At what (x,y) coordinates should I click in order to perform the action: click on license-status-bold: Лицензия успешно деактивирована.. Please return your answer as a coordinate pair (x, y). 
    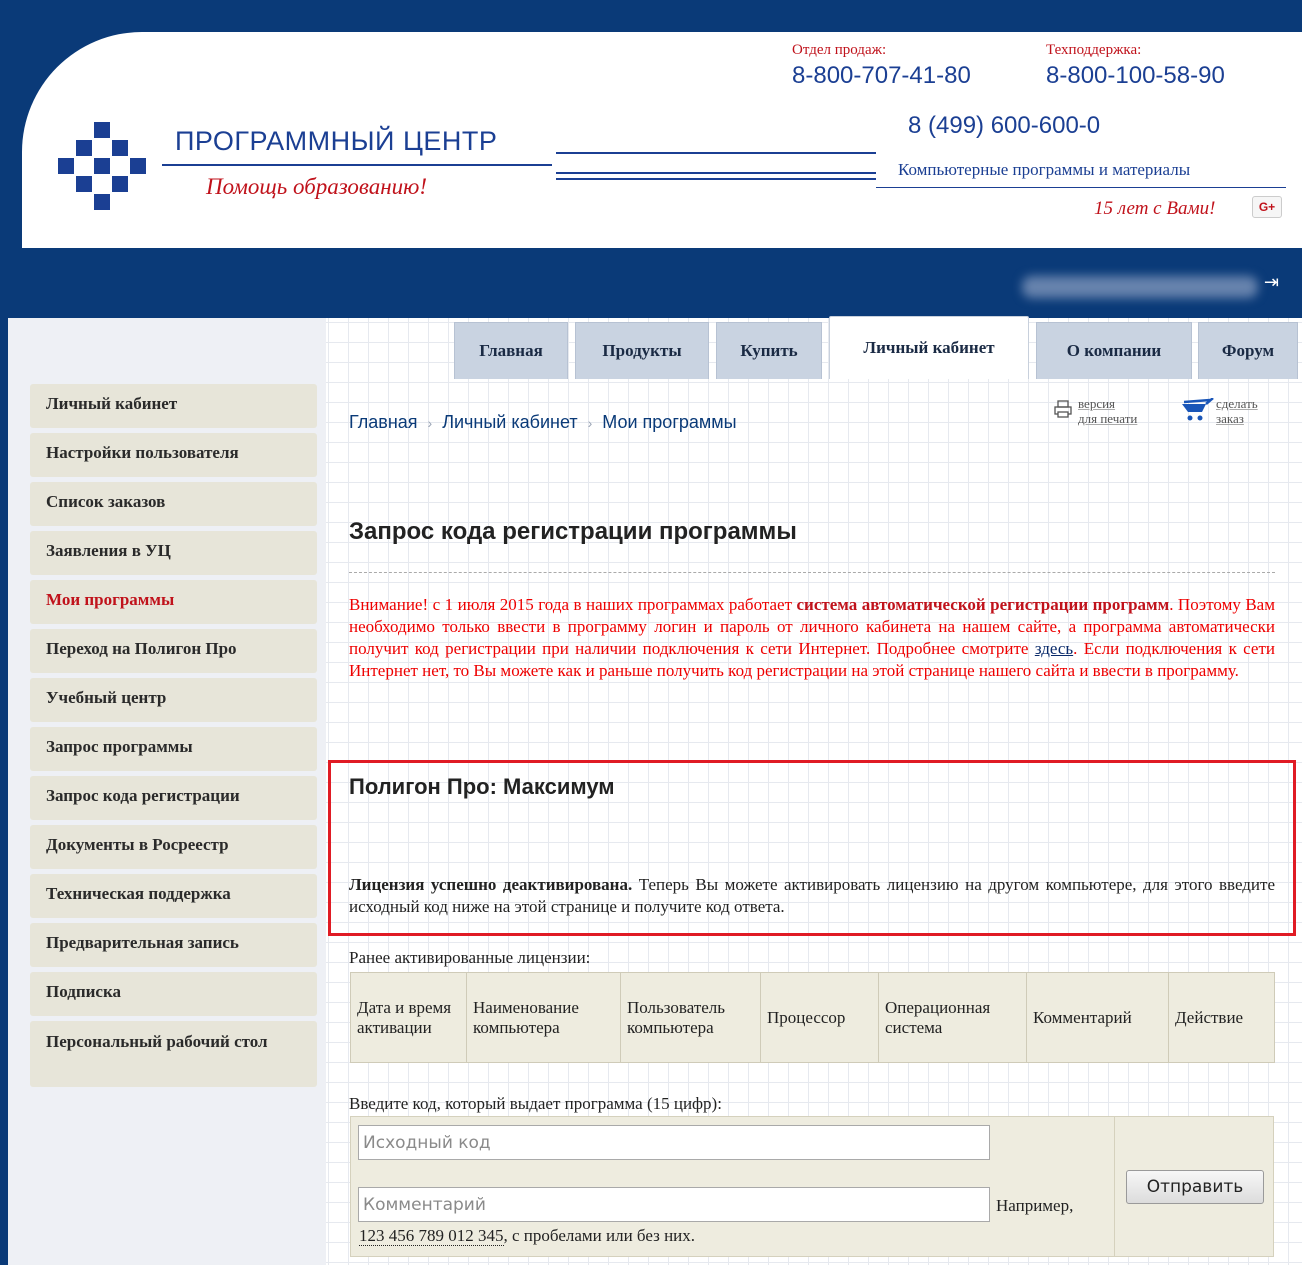
    Looking at the image, I should click on (491, 884).